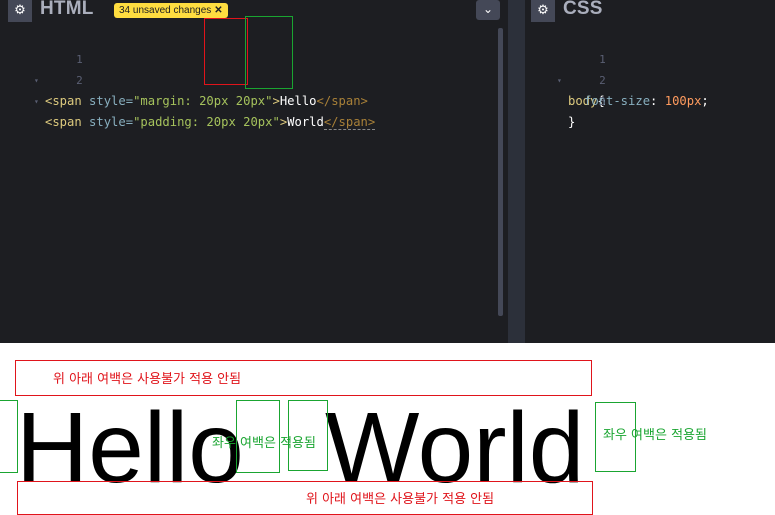 The height and width of the screenshot is (515, 775). I want to click on code-line: 1 ▾ body{, so click(650, 68).